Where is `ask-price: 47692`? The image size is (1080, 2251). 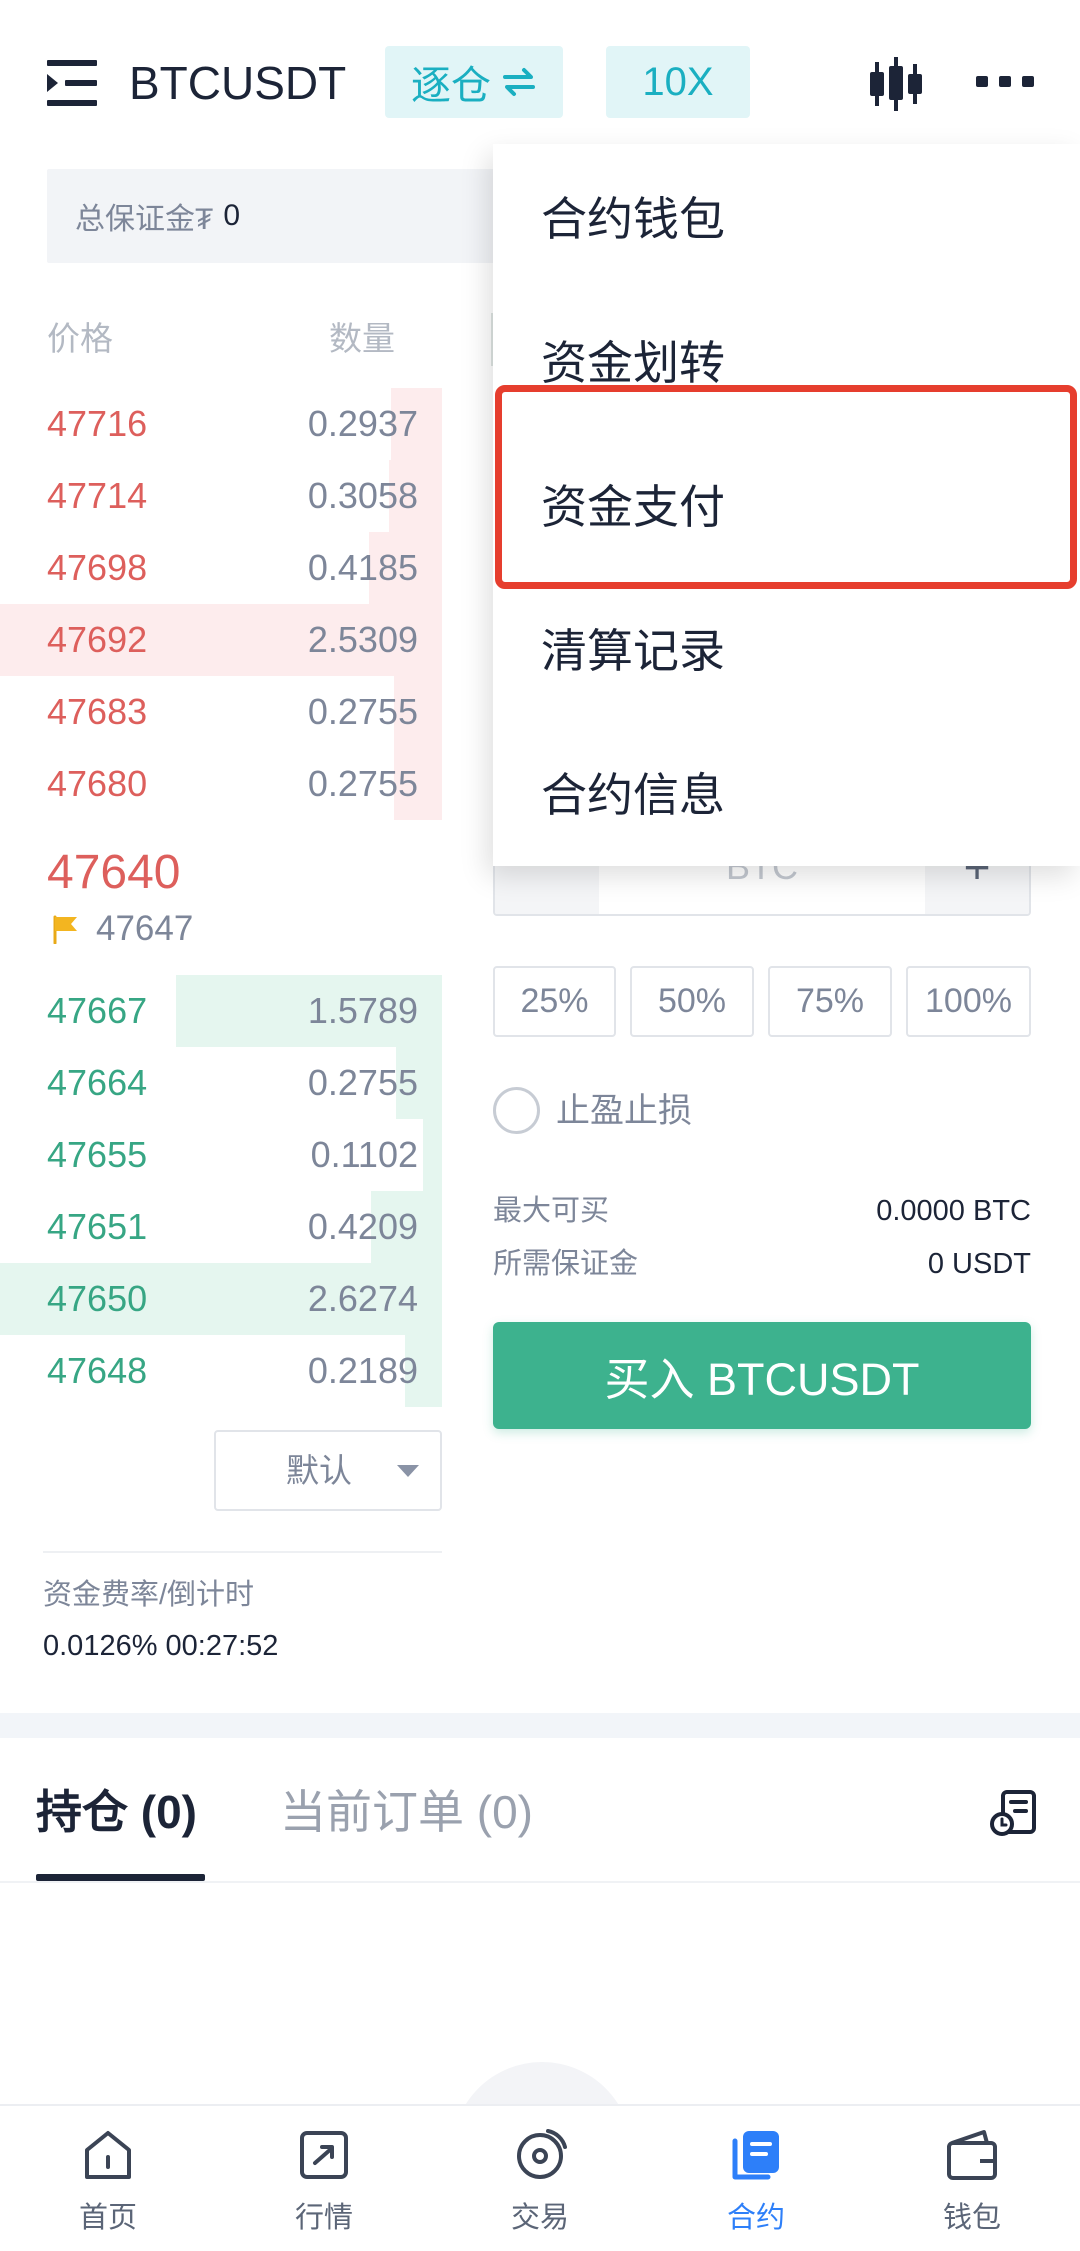
ask-price: 47692 is located at coordinates (97, 639).